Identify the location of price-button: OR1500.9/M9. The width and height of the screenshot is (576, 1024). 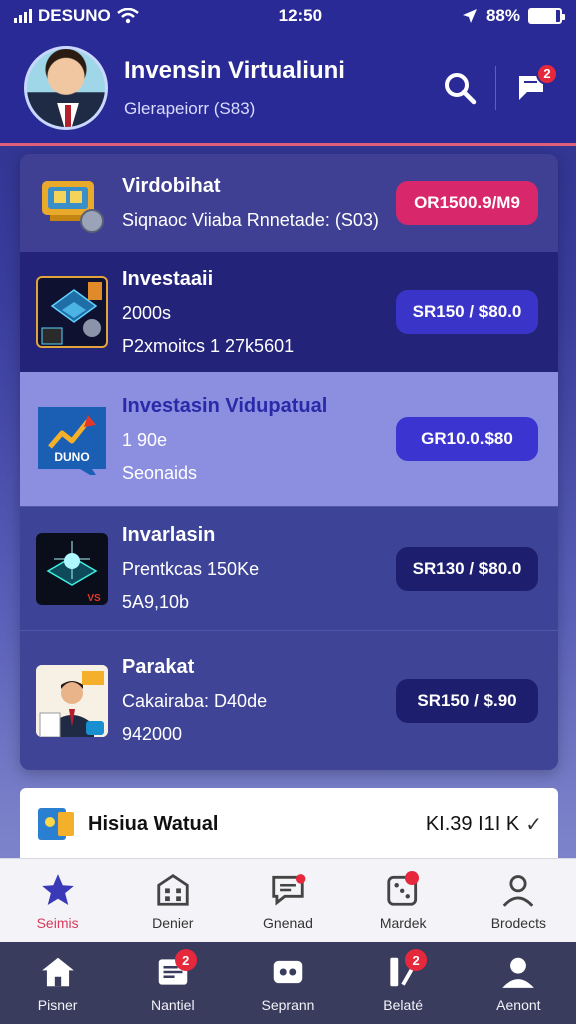
(467, 203).